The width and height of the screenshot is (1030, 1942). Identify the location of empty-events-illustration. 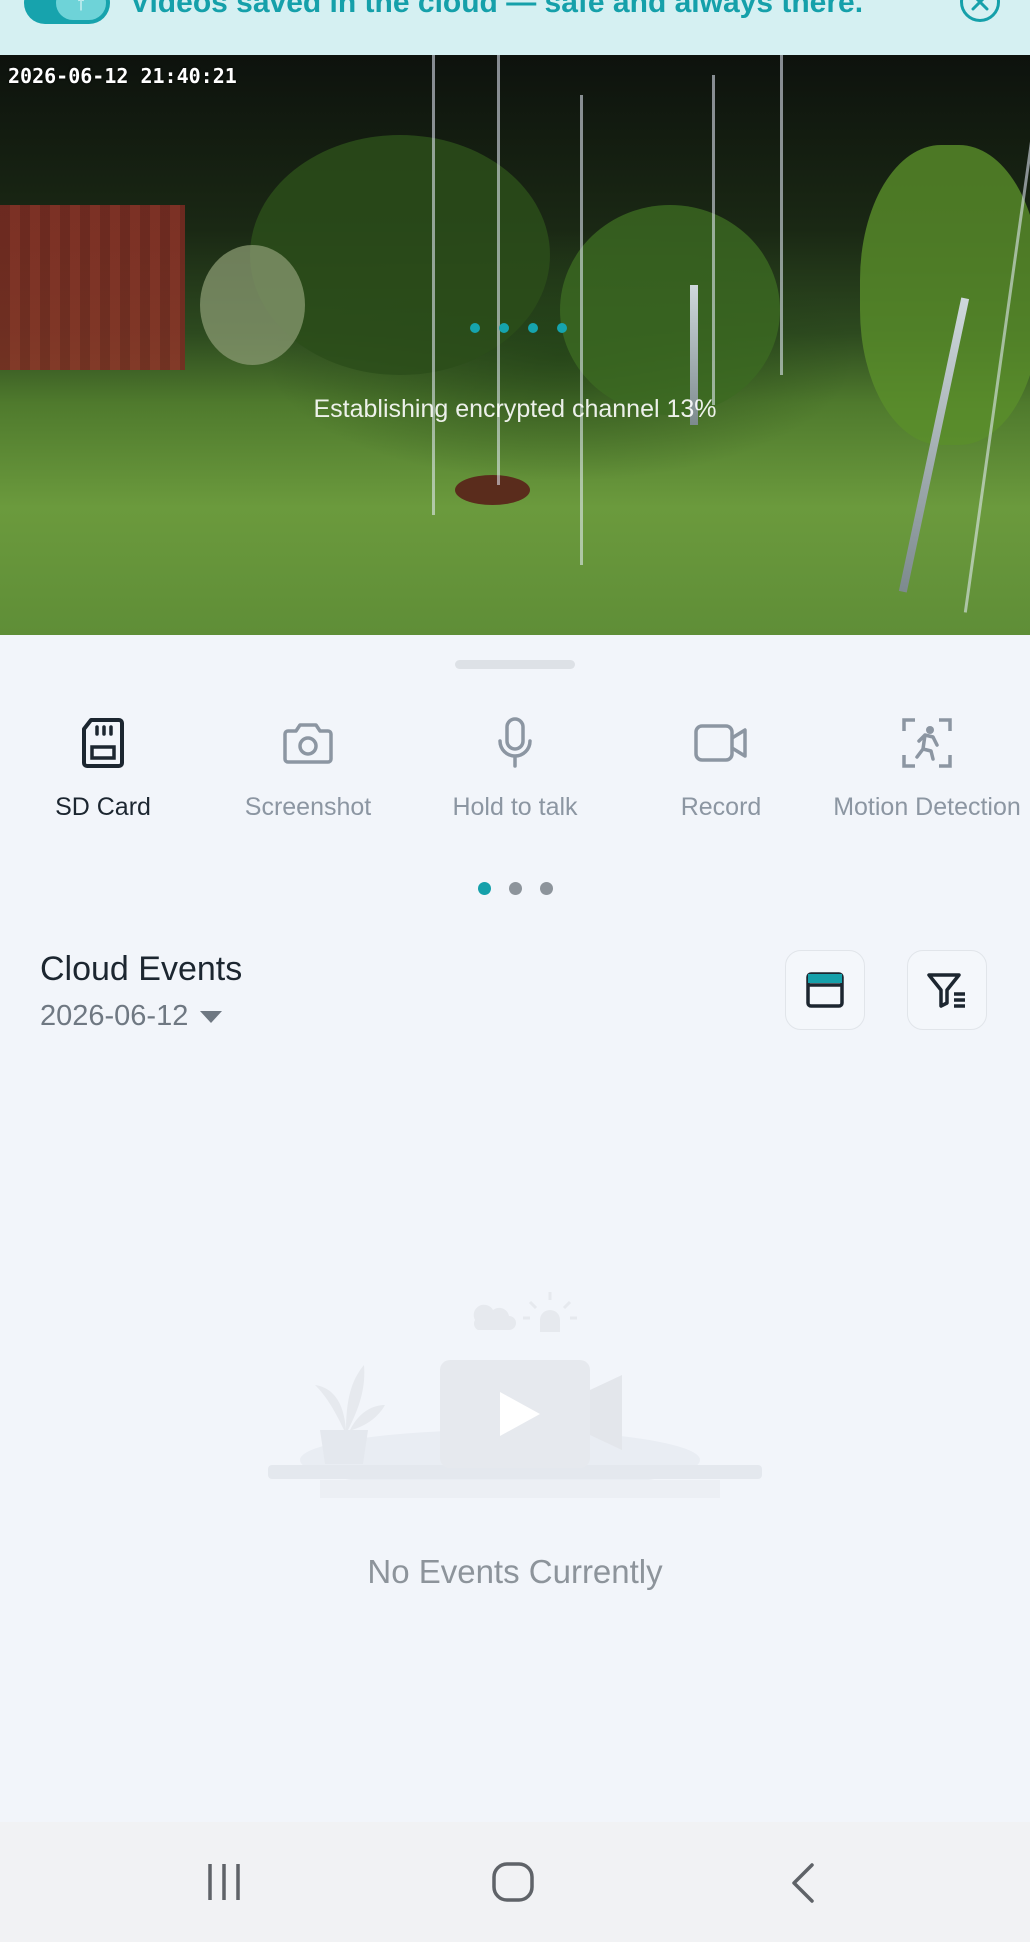
(515, 1400).